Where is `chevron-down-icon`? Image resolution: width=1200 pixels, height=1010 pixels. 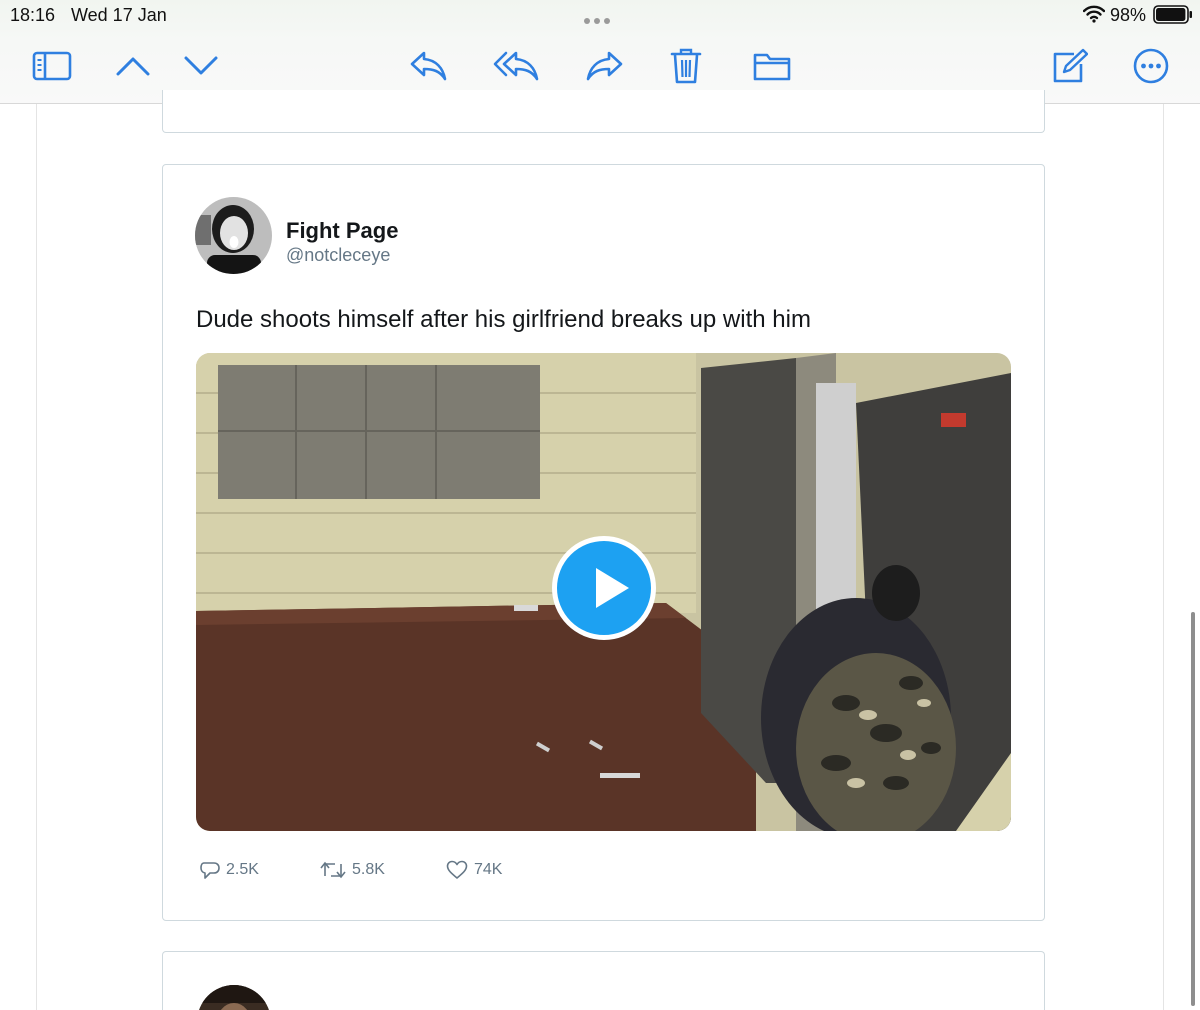 chevron-down-icon is located at coordinates (201, 66).